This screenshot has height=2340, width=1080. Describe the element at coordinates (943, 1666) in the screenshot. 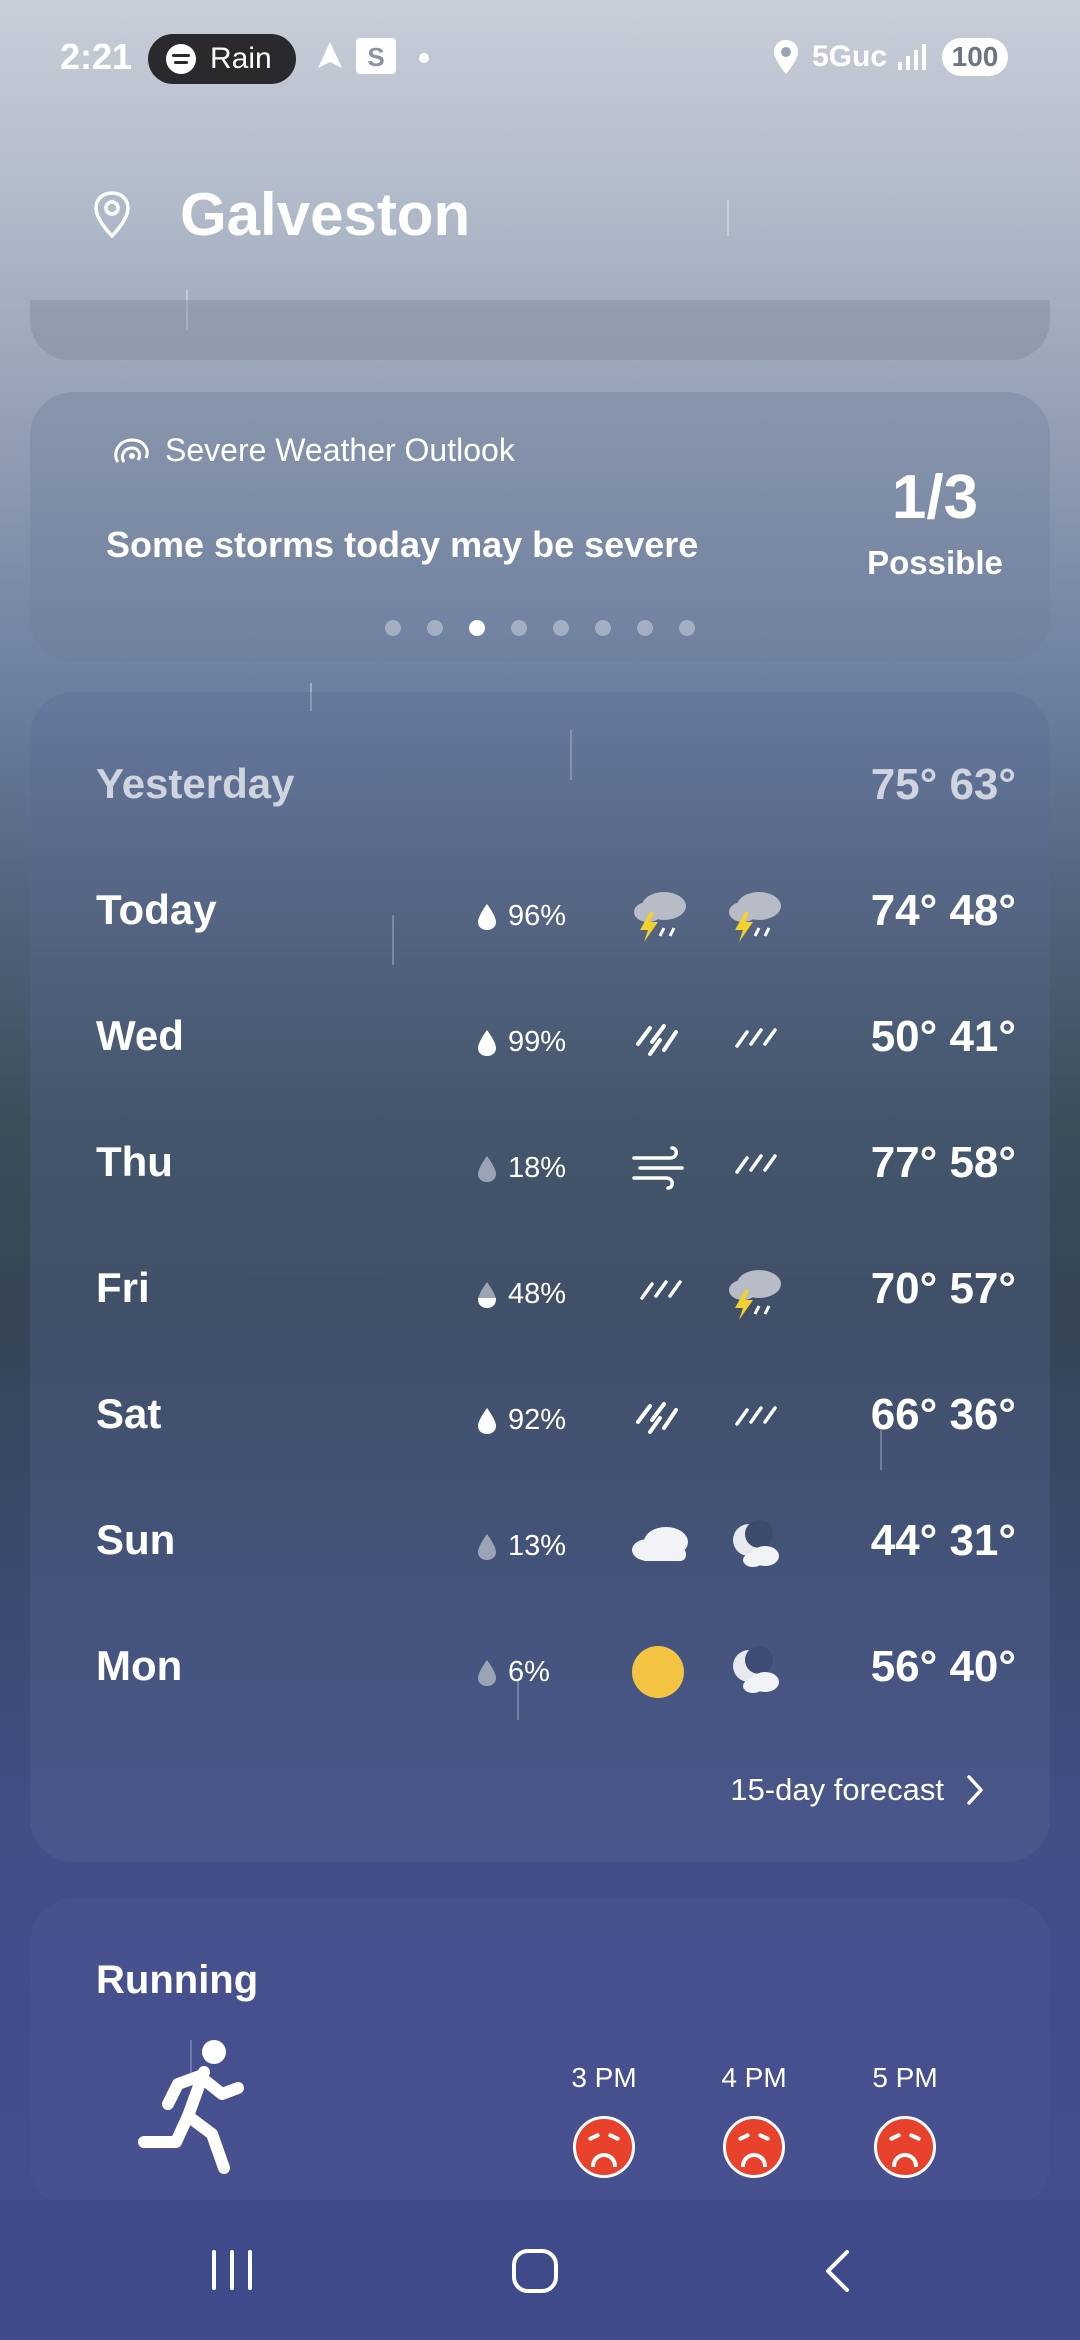

I see `forecast-temps: 56° 40°` at that location.